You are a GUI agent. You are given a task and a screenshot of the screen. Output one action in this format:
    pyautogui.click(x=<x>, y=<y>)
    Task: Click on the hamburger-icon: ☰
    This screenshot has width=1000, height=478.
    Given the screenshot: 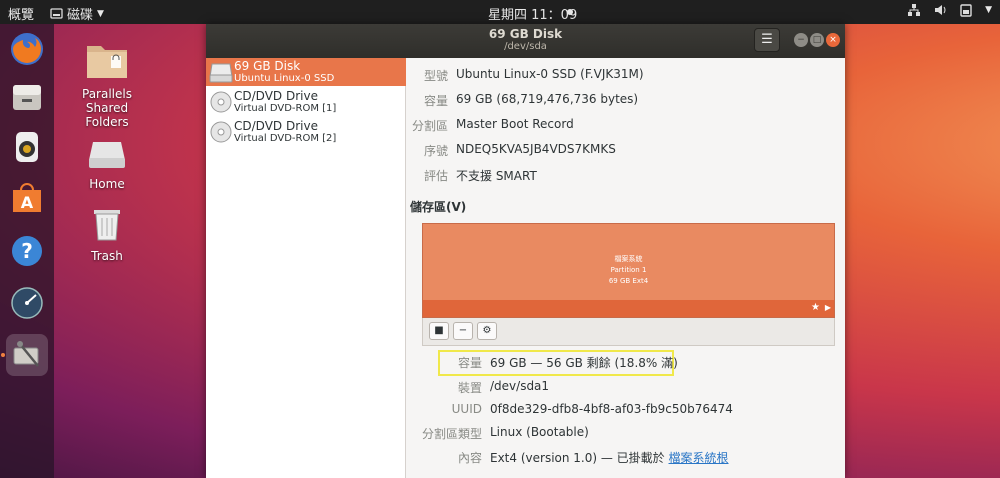 What is the action you would take?
    pyautogui.click(x=767, y=39)
    